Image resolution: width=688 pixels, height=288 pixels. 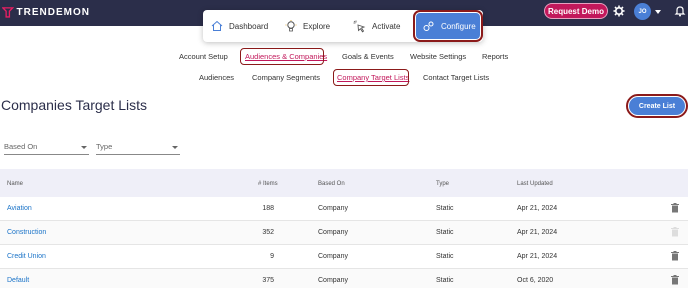 I want to click on column-header-based-on: Based On, so click(x=331, y=184).